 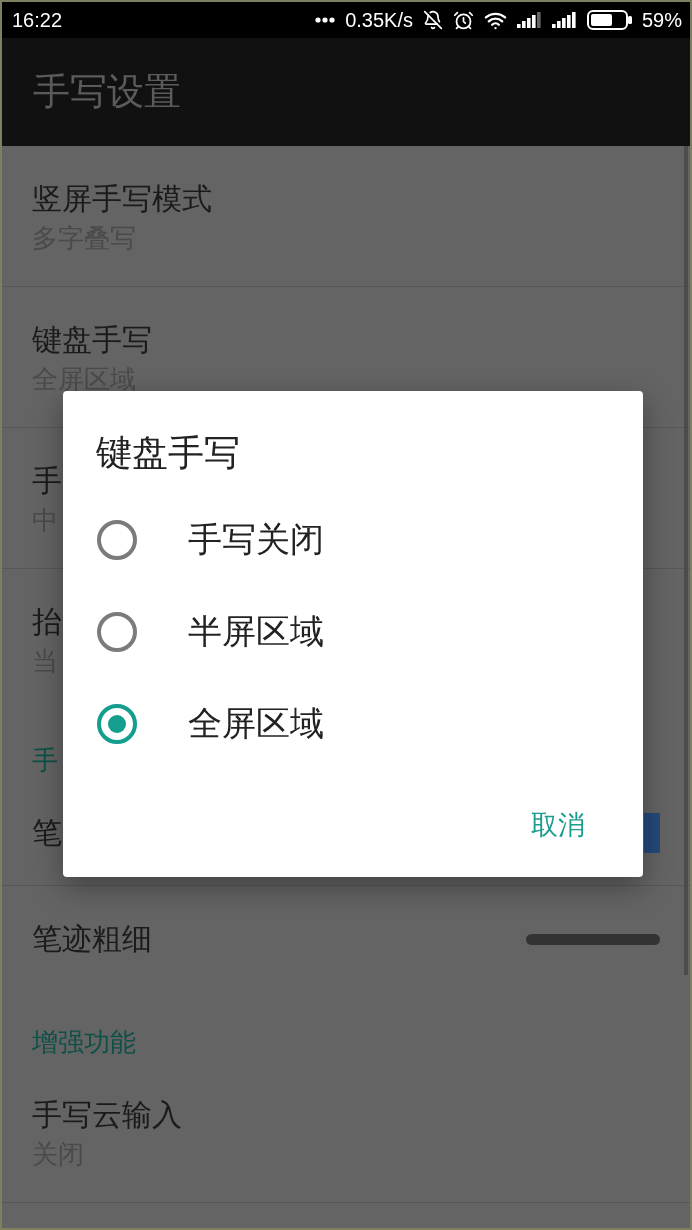 What do you see at coordinates (45, 760) in the screenshot?
I see `section-header: 手` at bounding box center [45, 760].